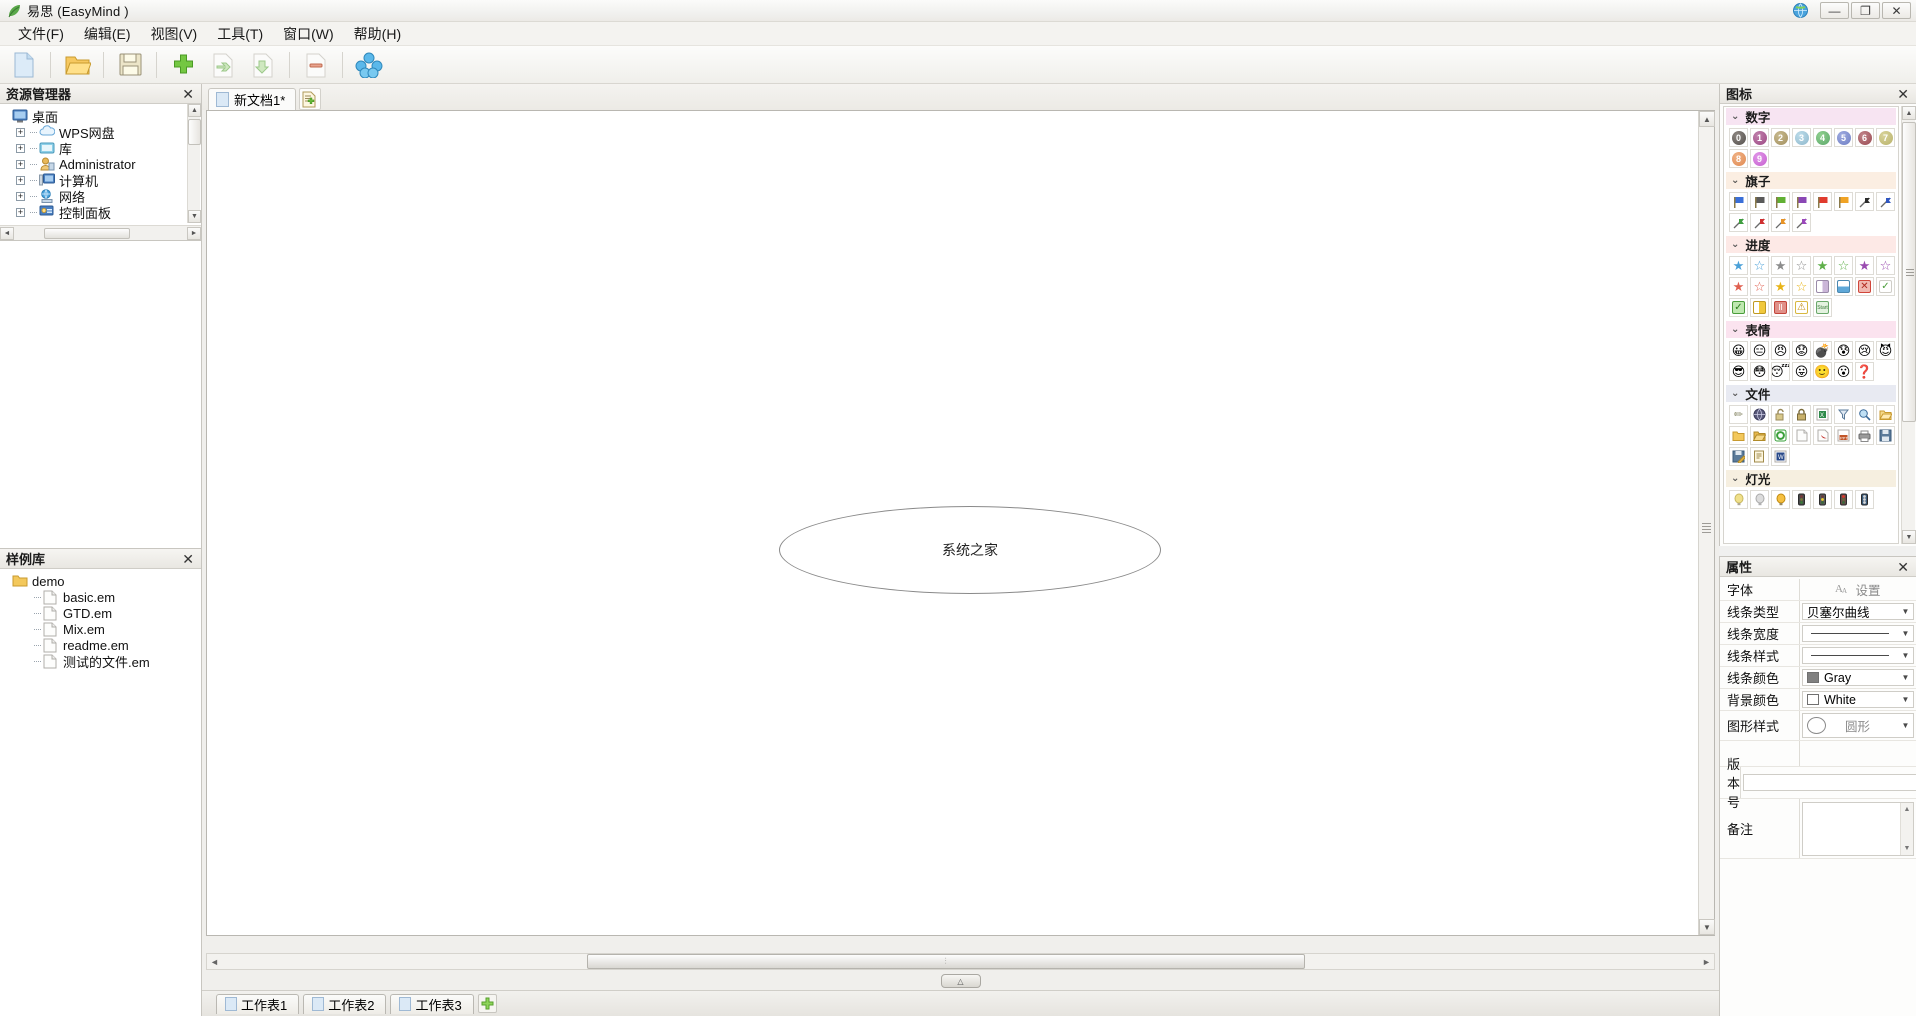 The image size is (1916, 1016). I want to click on icon-folder-closed, so click(1738, 435).